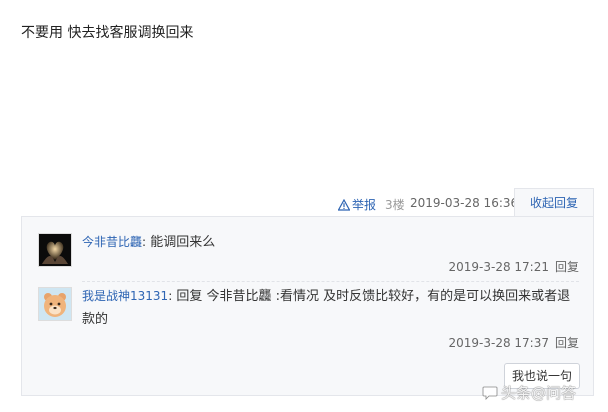 The image size is (608, 412). Describe the element at coordinates (395, 205) in the screenshot. I see `floor-number: 3楼` at that location.